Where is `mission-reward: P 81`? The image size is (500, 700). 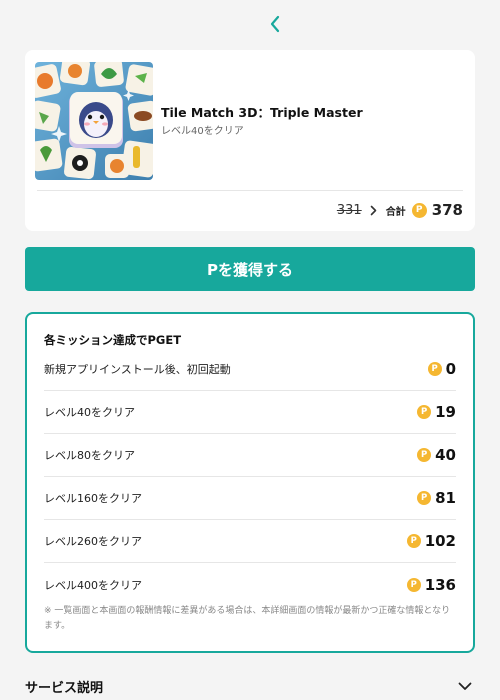
mission-reward: P 81 is located at coordinates (436, 498).